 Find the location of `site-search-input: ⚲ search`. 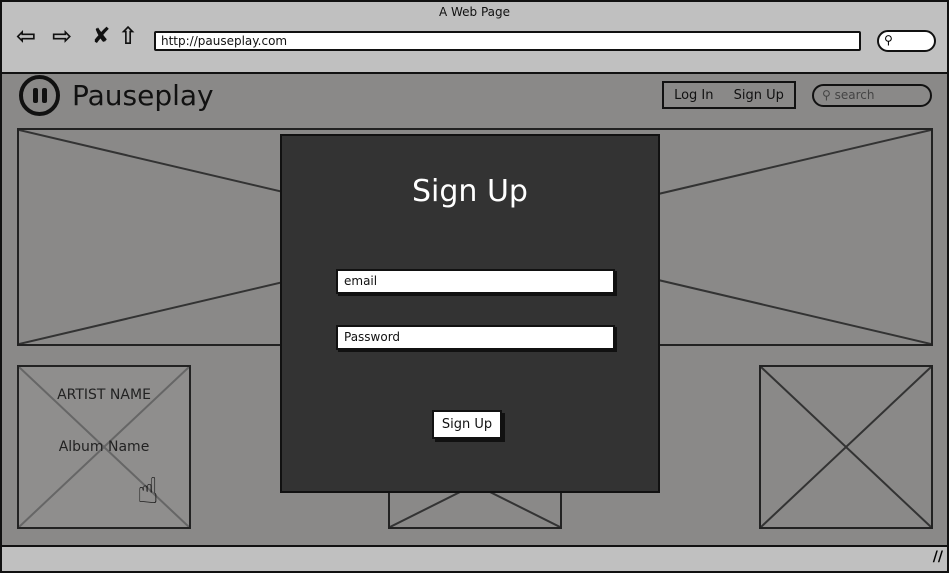

site-search-input: ⚲ search is located at coordinates (872, 95).